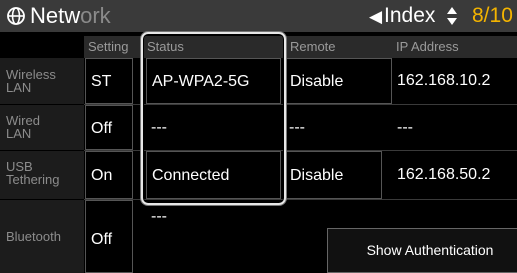  I want to click on wired-remote-value: ---, so click(297, 127).